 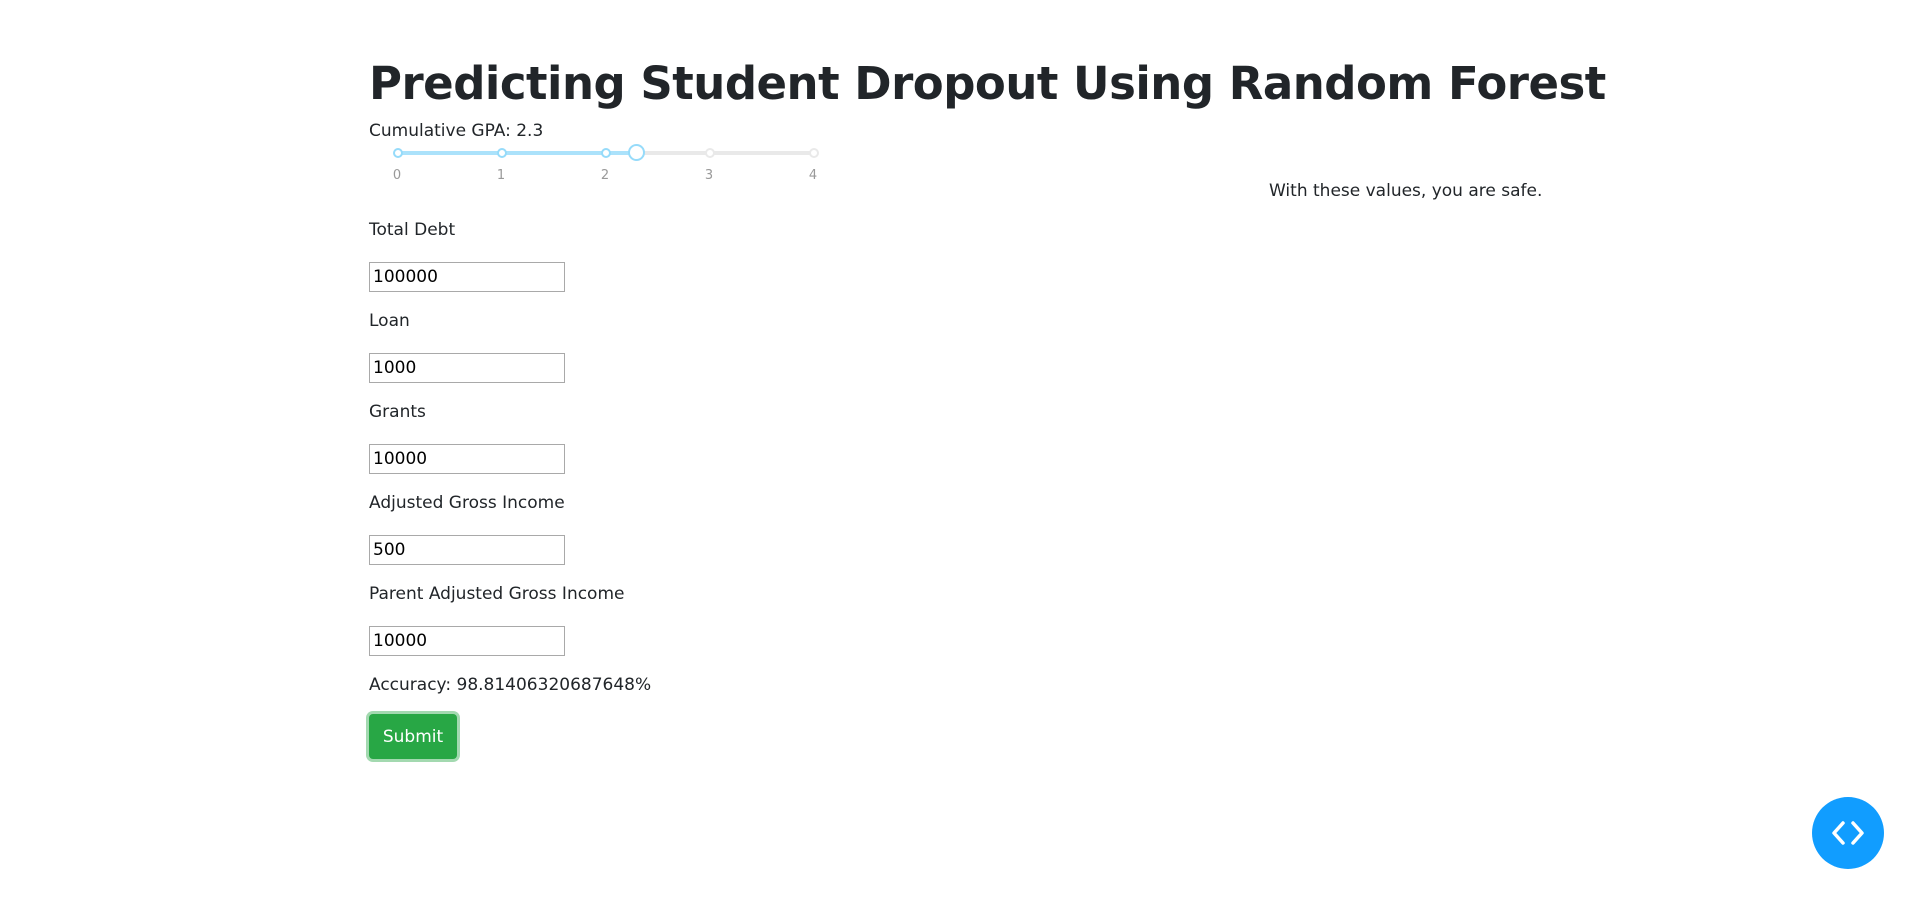 I want to click on submit-button: Submit, so click(x=413, y=736).